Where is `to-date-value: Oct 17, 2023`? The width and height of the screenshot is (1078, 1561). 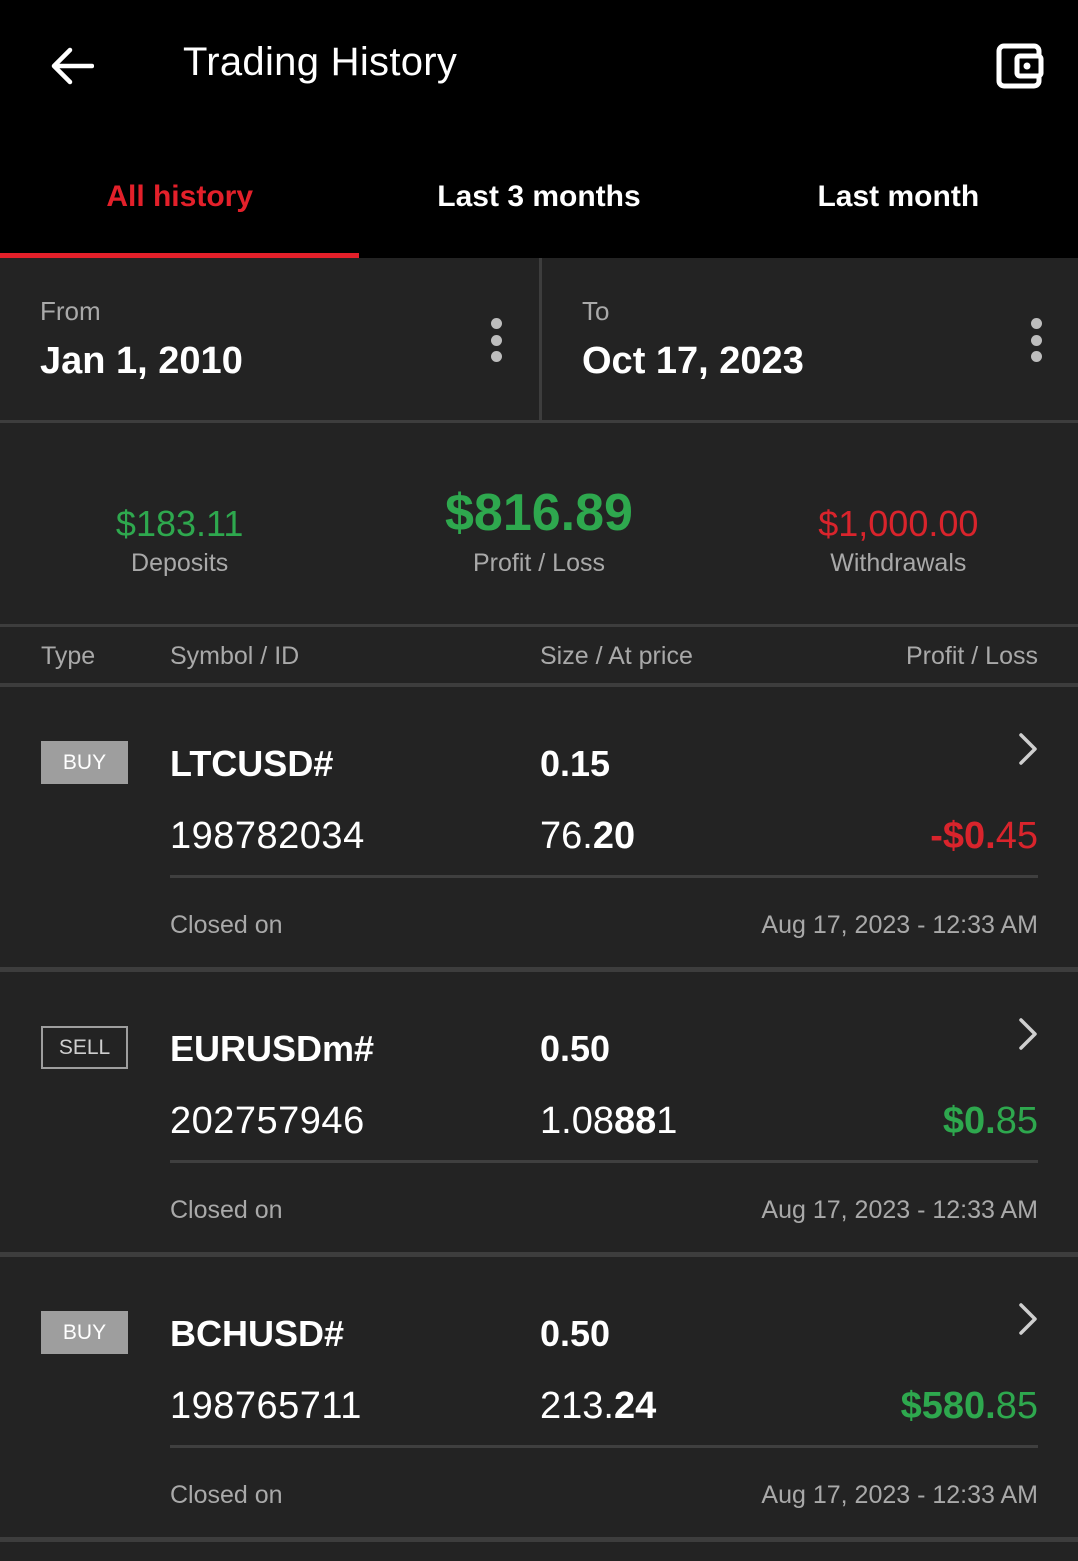 to-date-value: Oct 17, 2023 is located at coordinates (693, 361).